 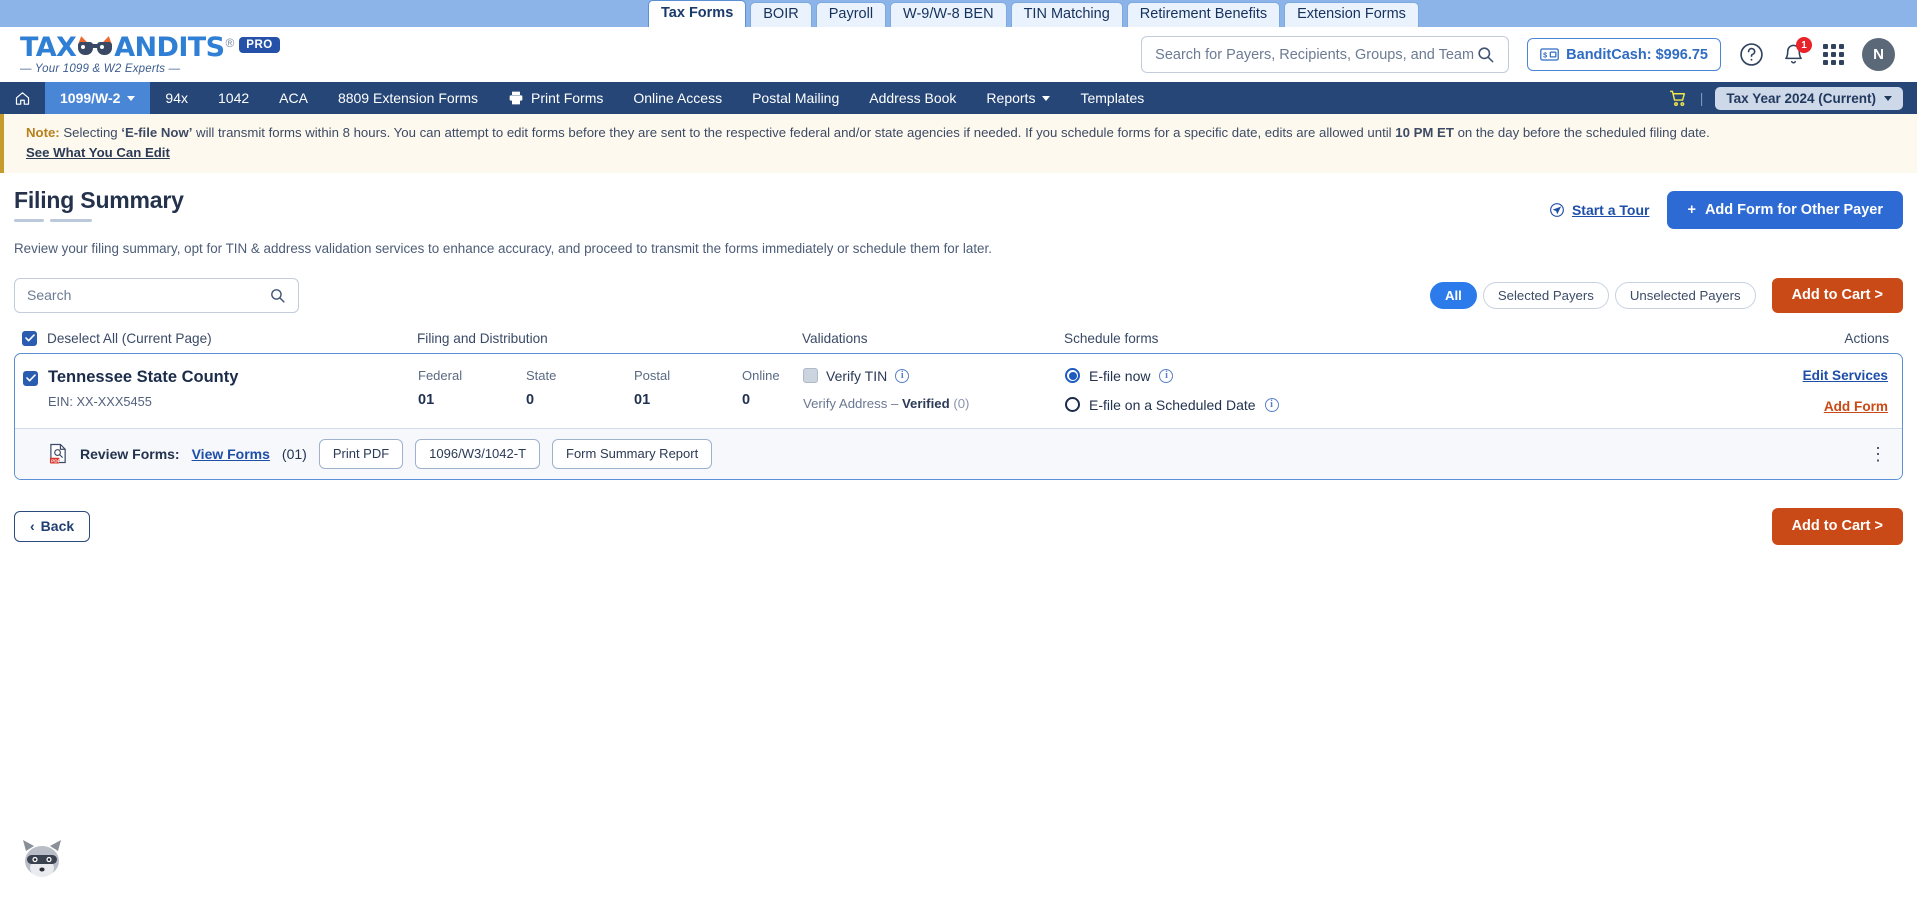 I want to click on filter-pill-unselected-payers: Unselected Payers, so click(x=1685, y=295).